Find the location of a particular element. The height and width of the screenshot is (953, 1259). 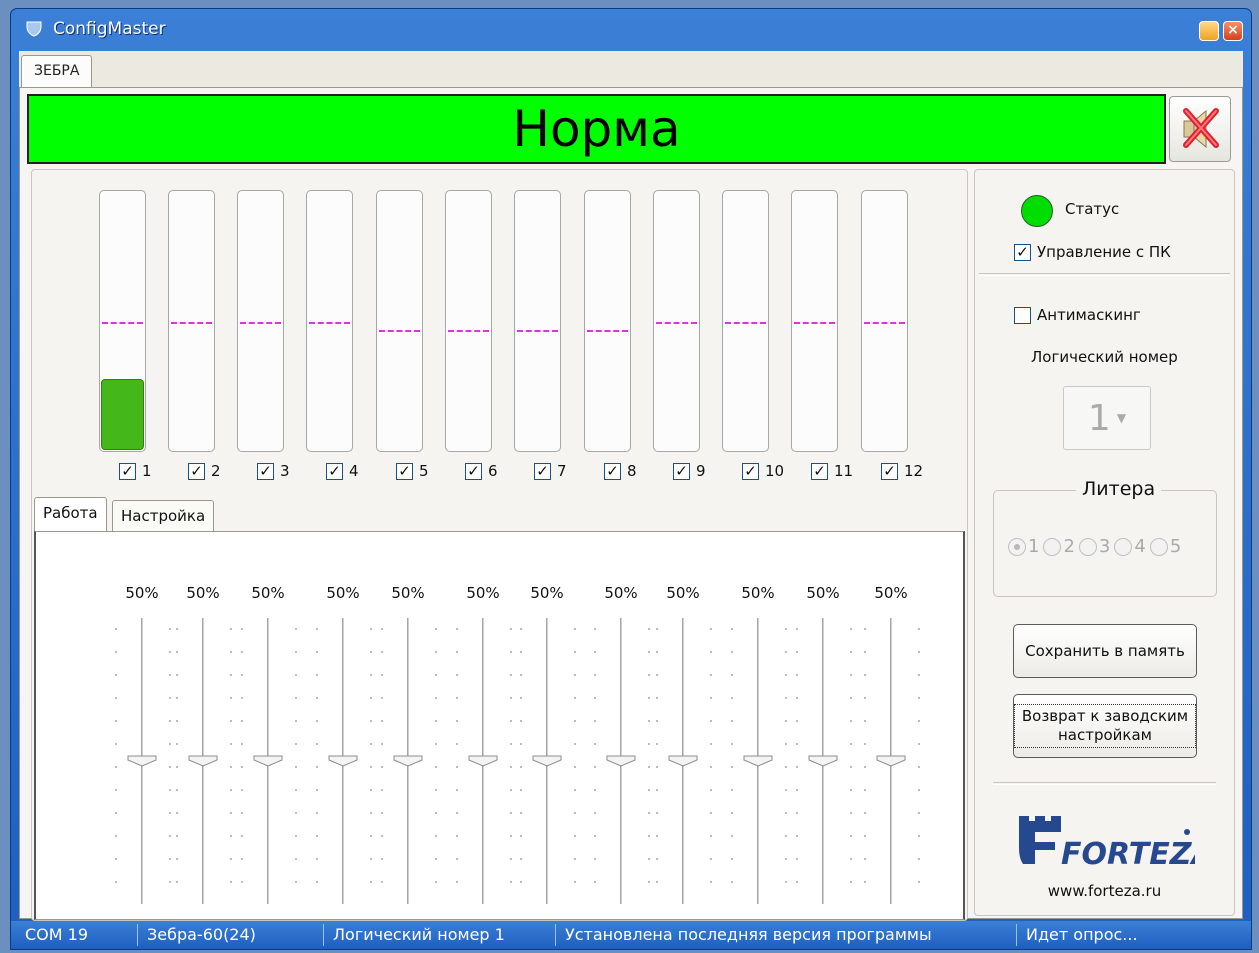

litera-radio: 2 is located at coordinates (1059, 546).